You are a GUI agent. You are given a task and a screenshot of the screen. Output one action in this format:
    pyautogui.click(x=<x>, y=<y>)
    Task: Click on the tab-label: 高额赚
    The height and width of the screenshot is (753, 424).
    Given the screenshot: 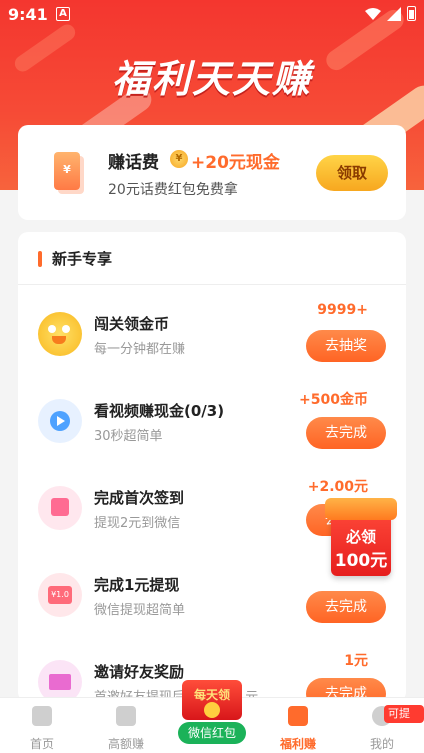 What is the action you would take?
    pyautogui.click(x=125, y=744)
    